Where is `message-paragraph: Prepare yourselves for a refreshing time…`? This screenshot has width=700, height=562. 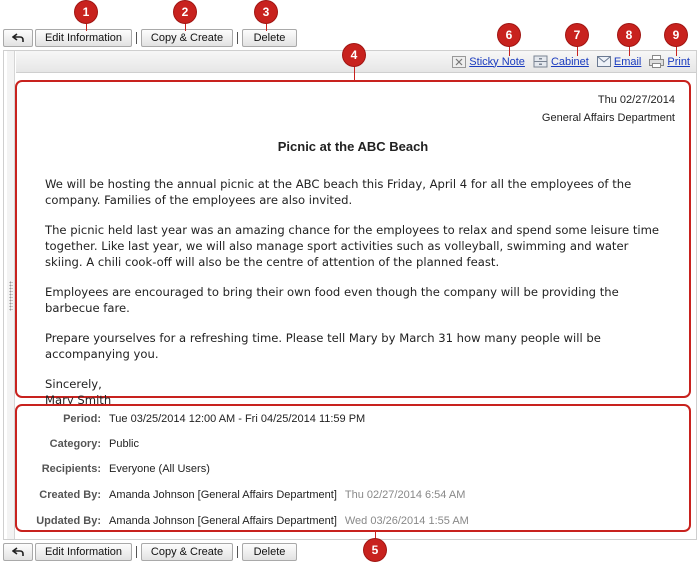
message-paragraph: Prepare yourselves for a refreshing time… is located at coordinates (323, 346).